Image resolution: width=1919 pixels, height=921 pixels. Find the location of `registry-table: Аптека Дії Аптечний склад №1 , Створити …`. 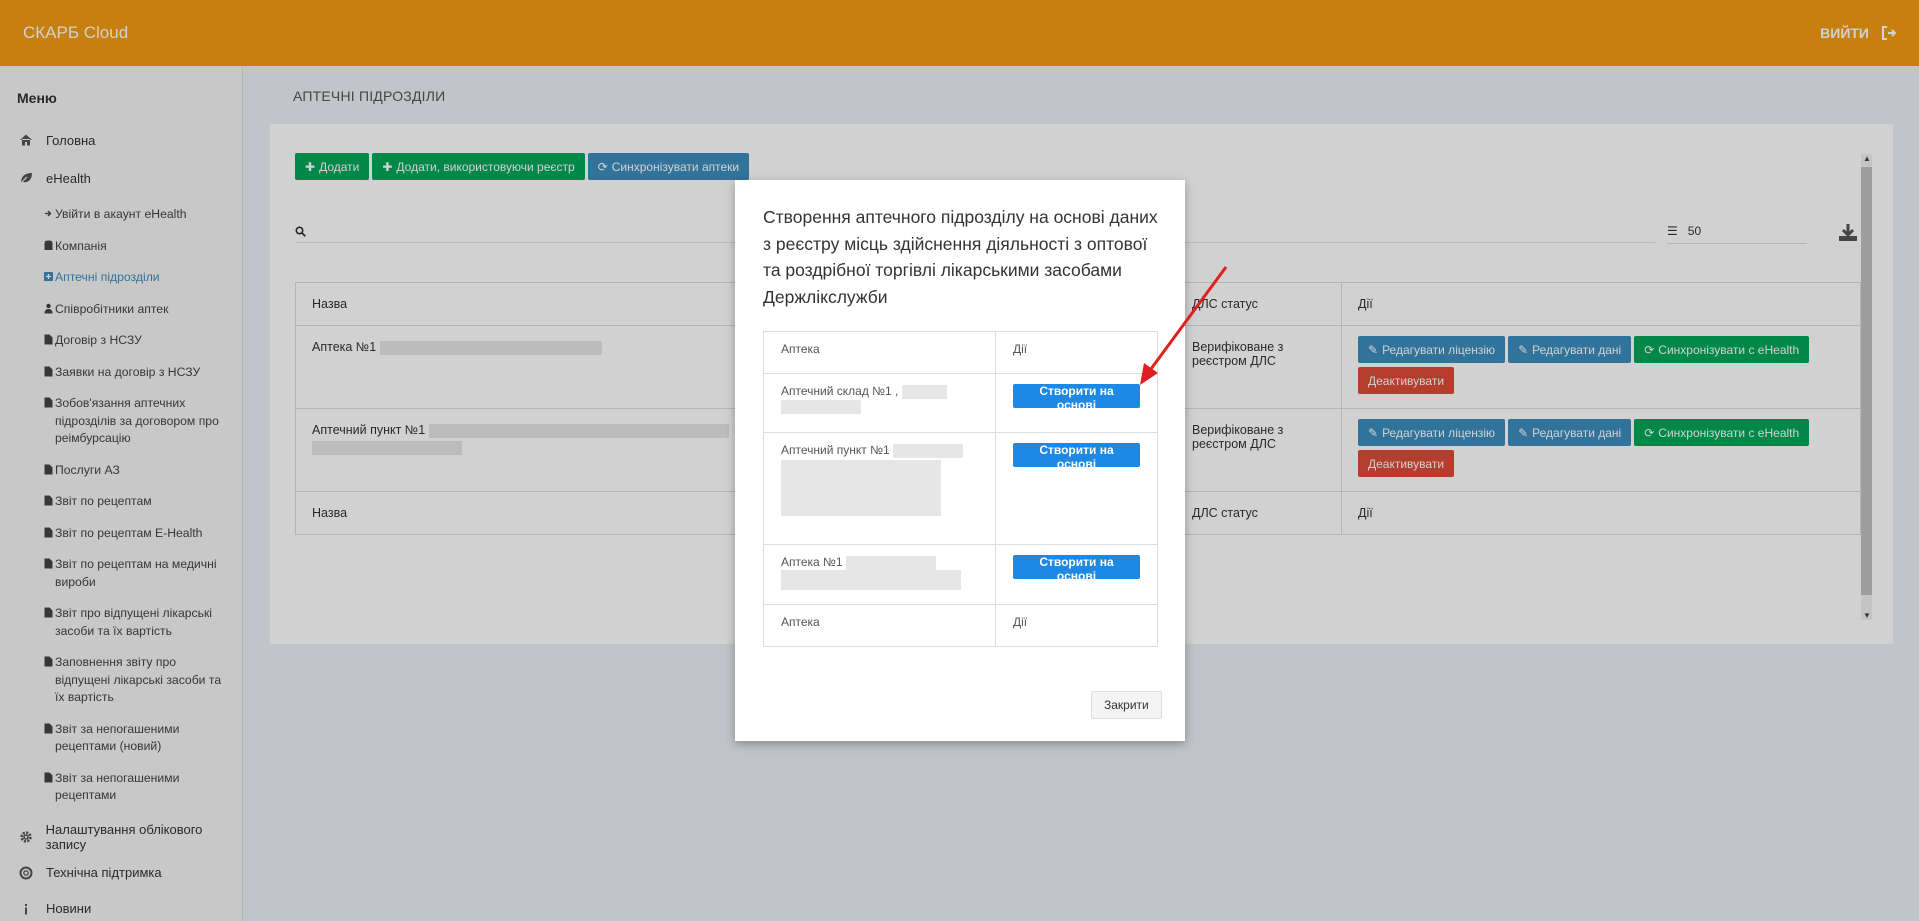

registry-table: Аптека Дії Аптечний склад №1 , Створити … is located at coordinates (960, 489).